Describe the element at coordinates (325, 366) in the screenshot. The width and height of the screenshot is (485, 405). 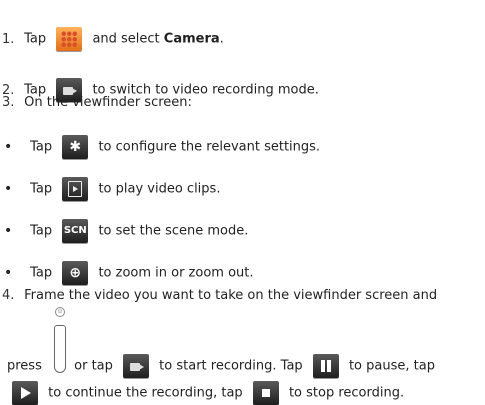
I see `pause-icon` at that location.